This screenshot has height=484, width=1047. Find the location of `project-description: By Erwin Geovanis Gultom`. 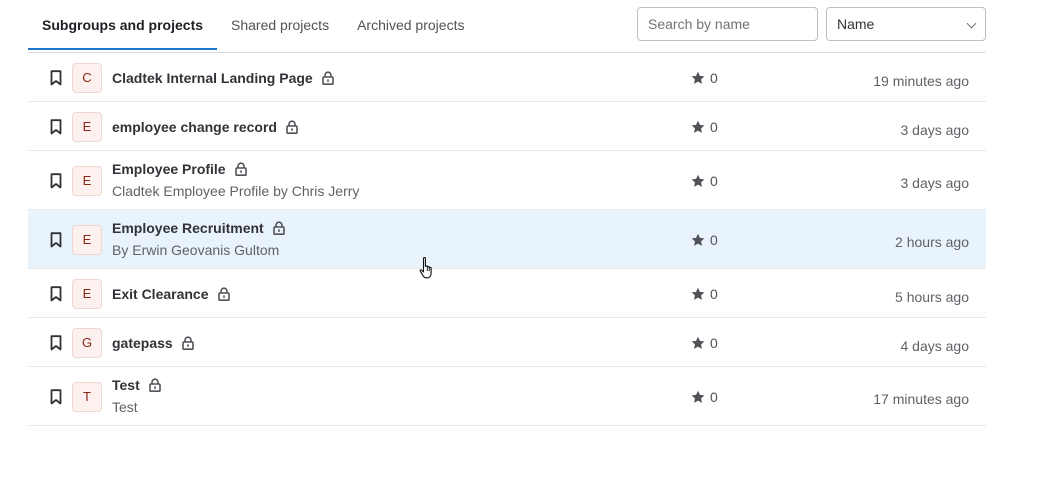

project-description: By Erwin Geovanis Gultom is located at coordinates (196, 250).